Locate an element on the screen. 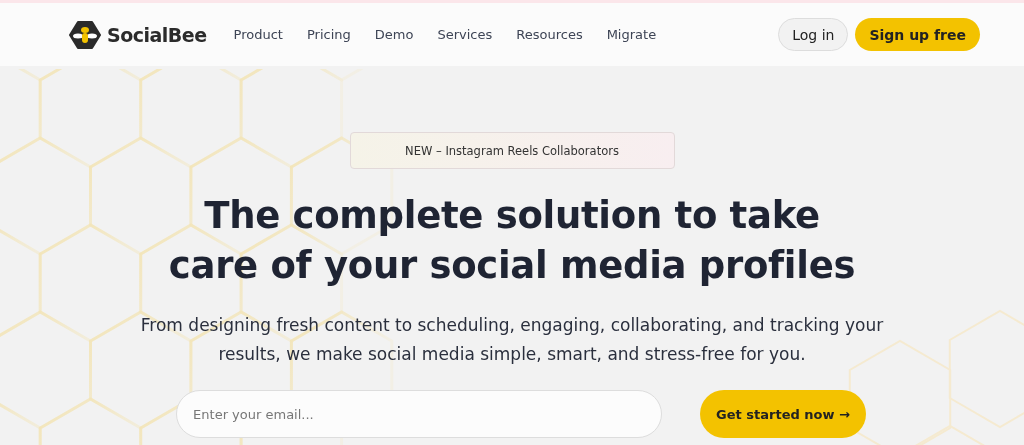 The height and width of the screenshot is (445, 1024). nav-link: Pricing is located at coordinates (328, 34).